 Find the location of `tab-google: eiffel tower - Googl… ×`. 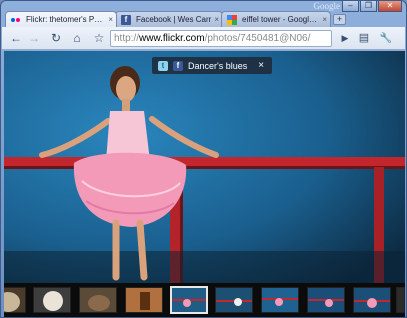

tab-google: eiffel tower - Googl… × is located at coordinates (276, 19).